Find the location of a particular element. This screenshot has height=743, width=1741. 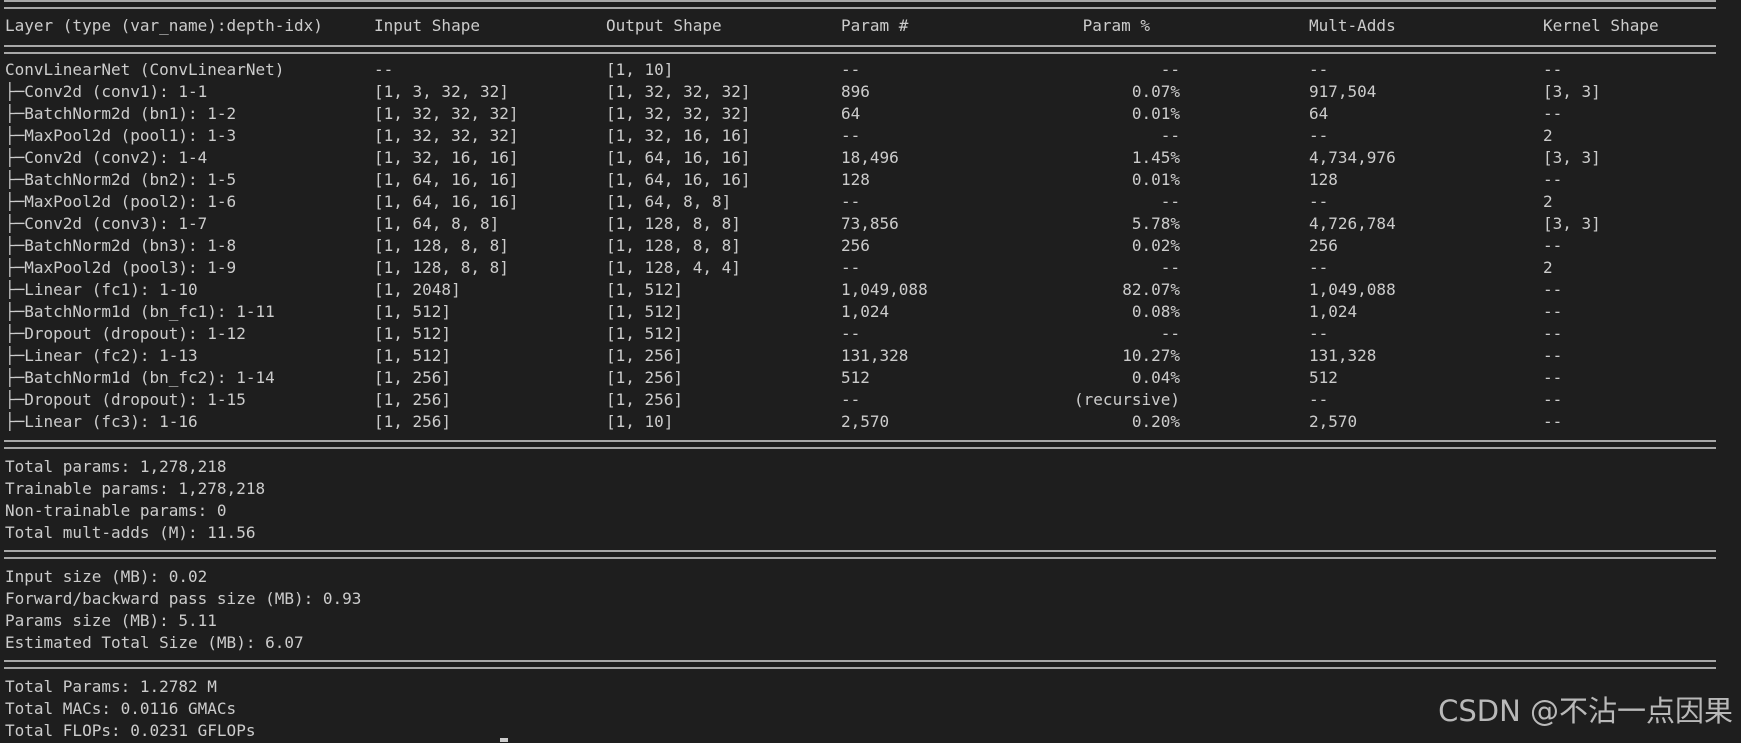

row-kernel-shape: 2 is located at coordinates (1548, 135).